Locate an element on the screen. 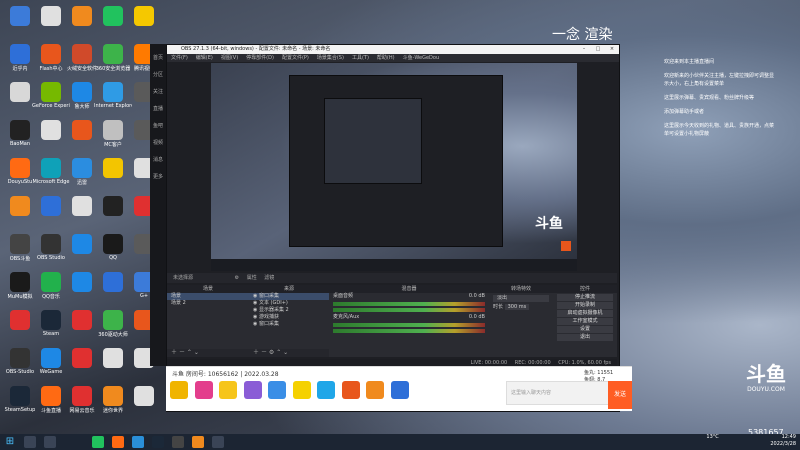 This screenshot has height=450, width=800. obs-taskbar-icon is located at coordinates (178, 442).